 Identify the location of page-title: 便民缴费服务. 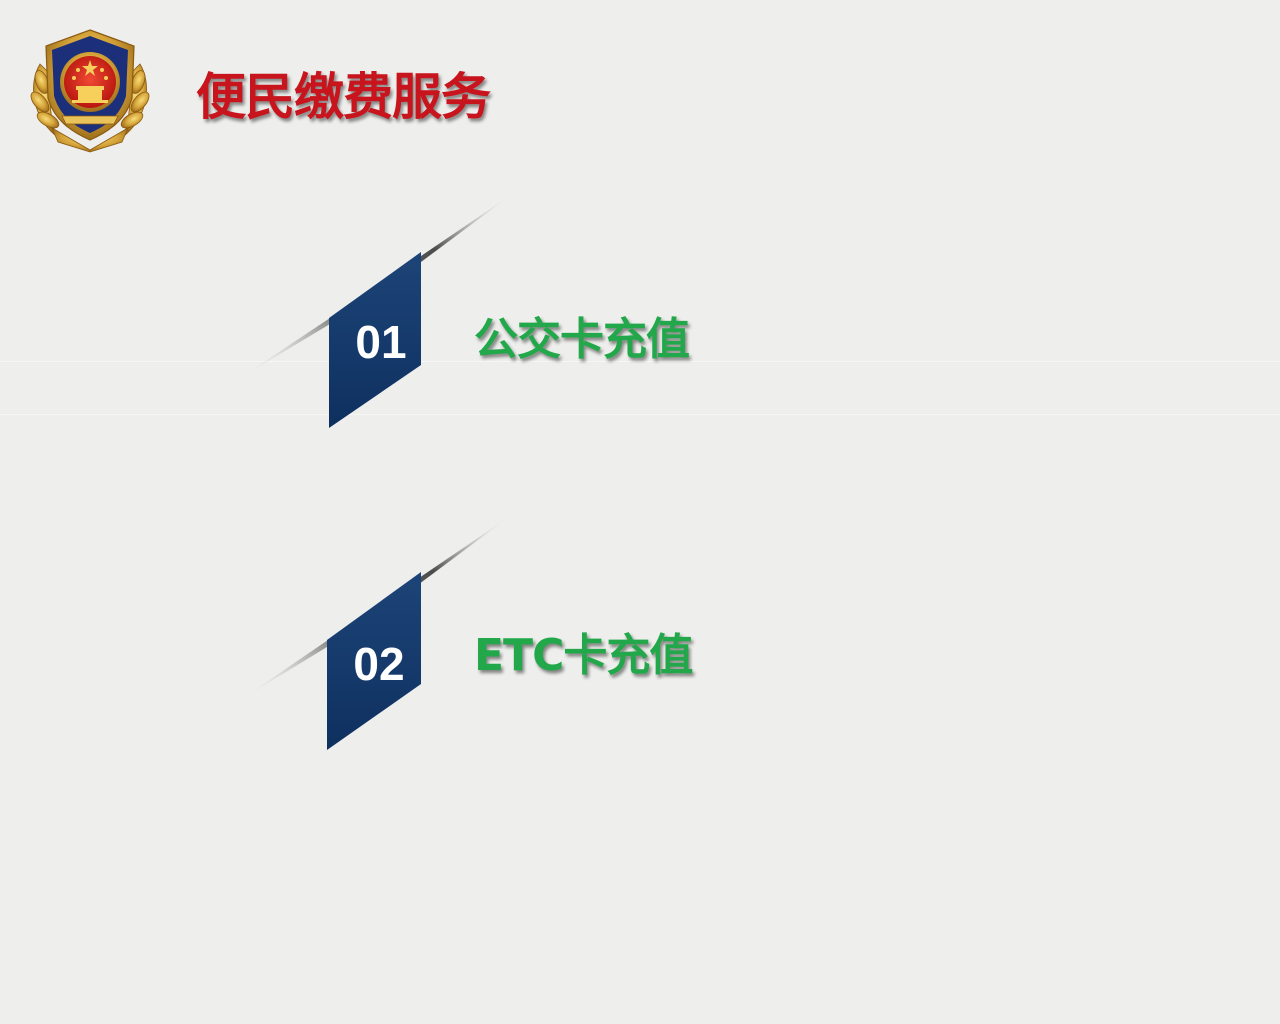
(343, 97).